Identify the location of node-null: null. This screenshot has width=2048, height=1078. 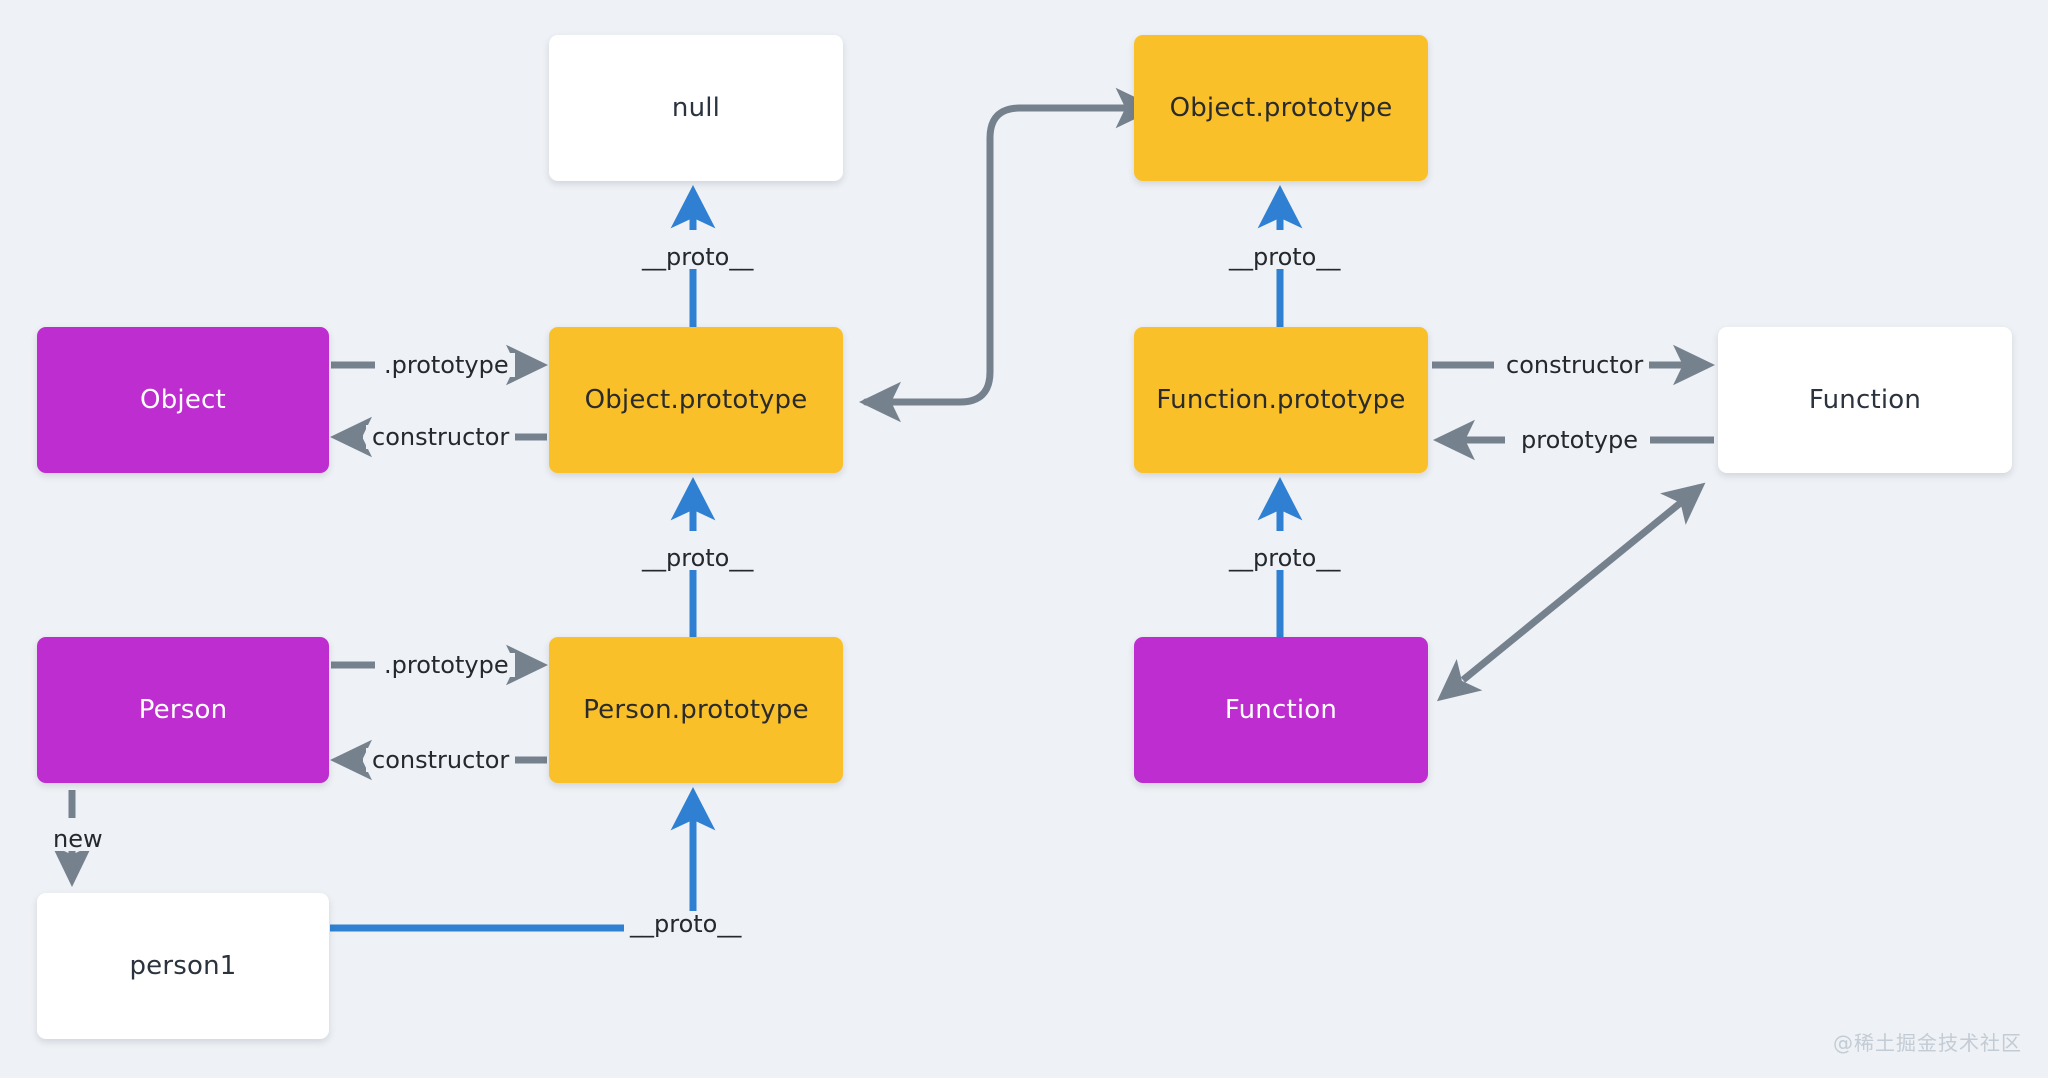
(696, 108).